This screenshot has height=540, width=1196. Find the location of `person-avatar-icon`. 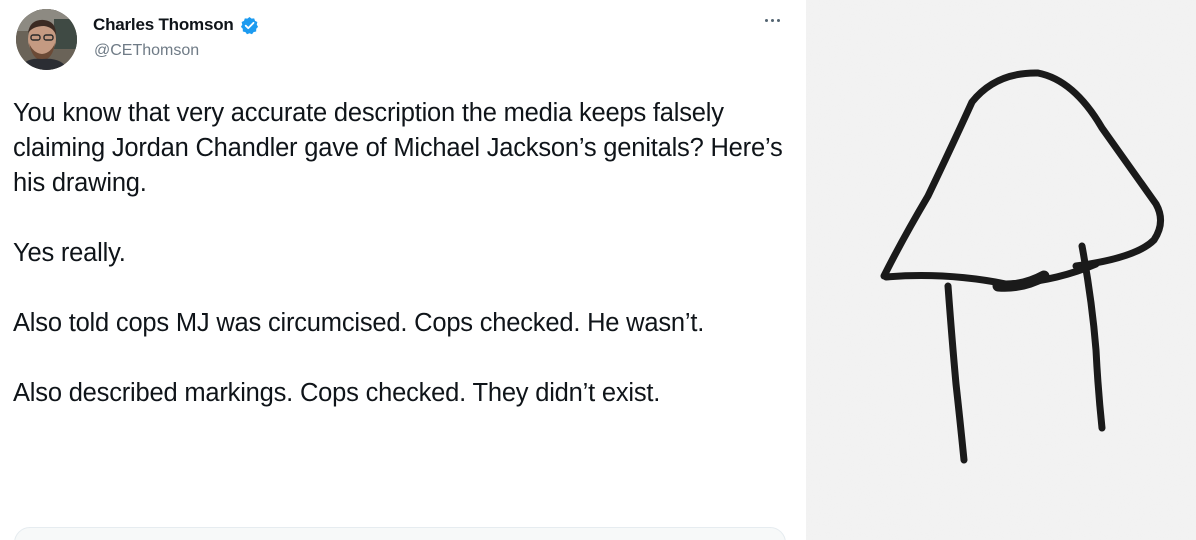

person-avatar-icon is located at coordinates (46, 39).